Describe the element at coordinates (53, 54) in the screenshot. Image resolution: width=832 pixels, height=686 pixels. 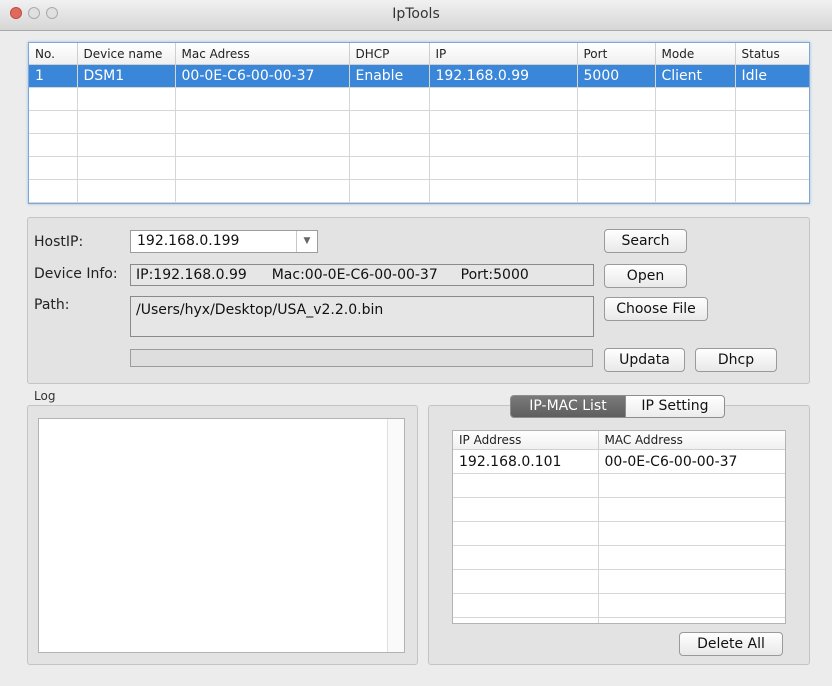
I see `col-header-no: No.` at that location.